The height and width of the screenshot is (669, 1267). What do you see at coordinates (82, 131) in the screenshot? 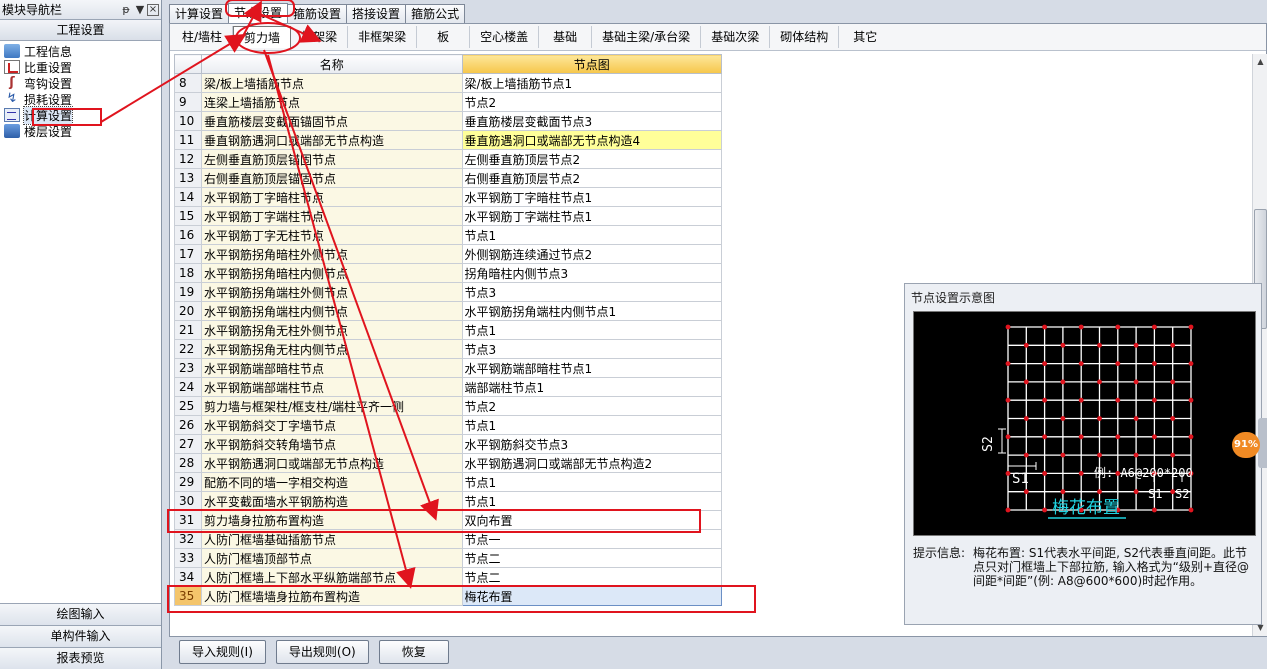
I see `nav-item-floor: 楼层设置` at bounding box center [82, 131].